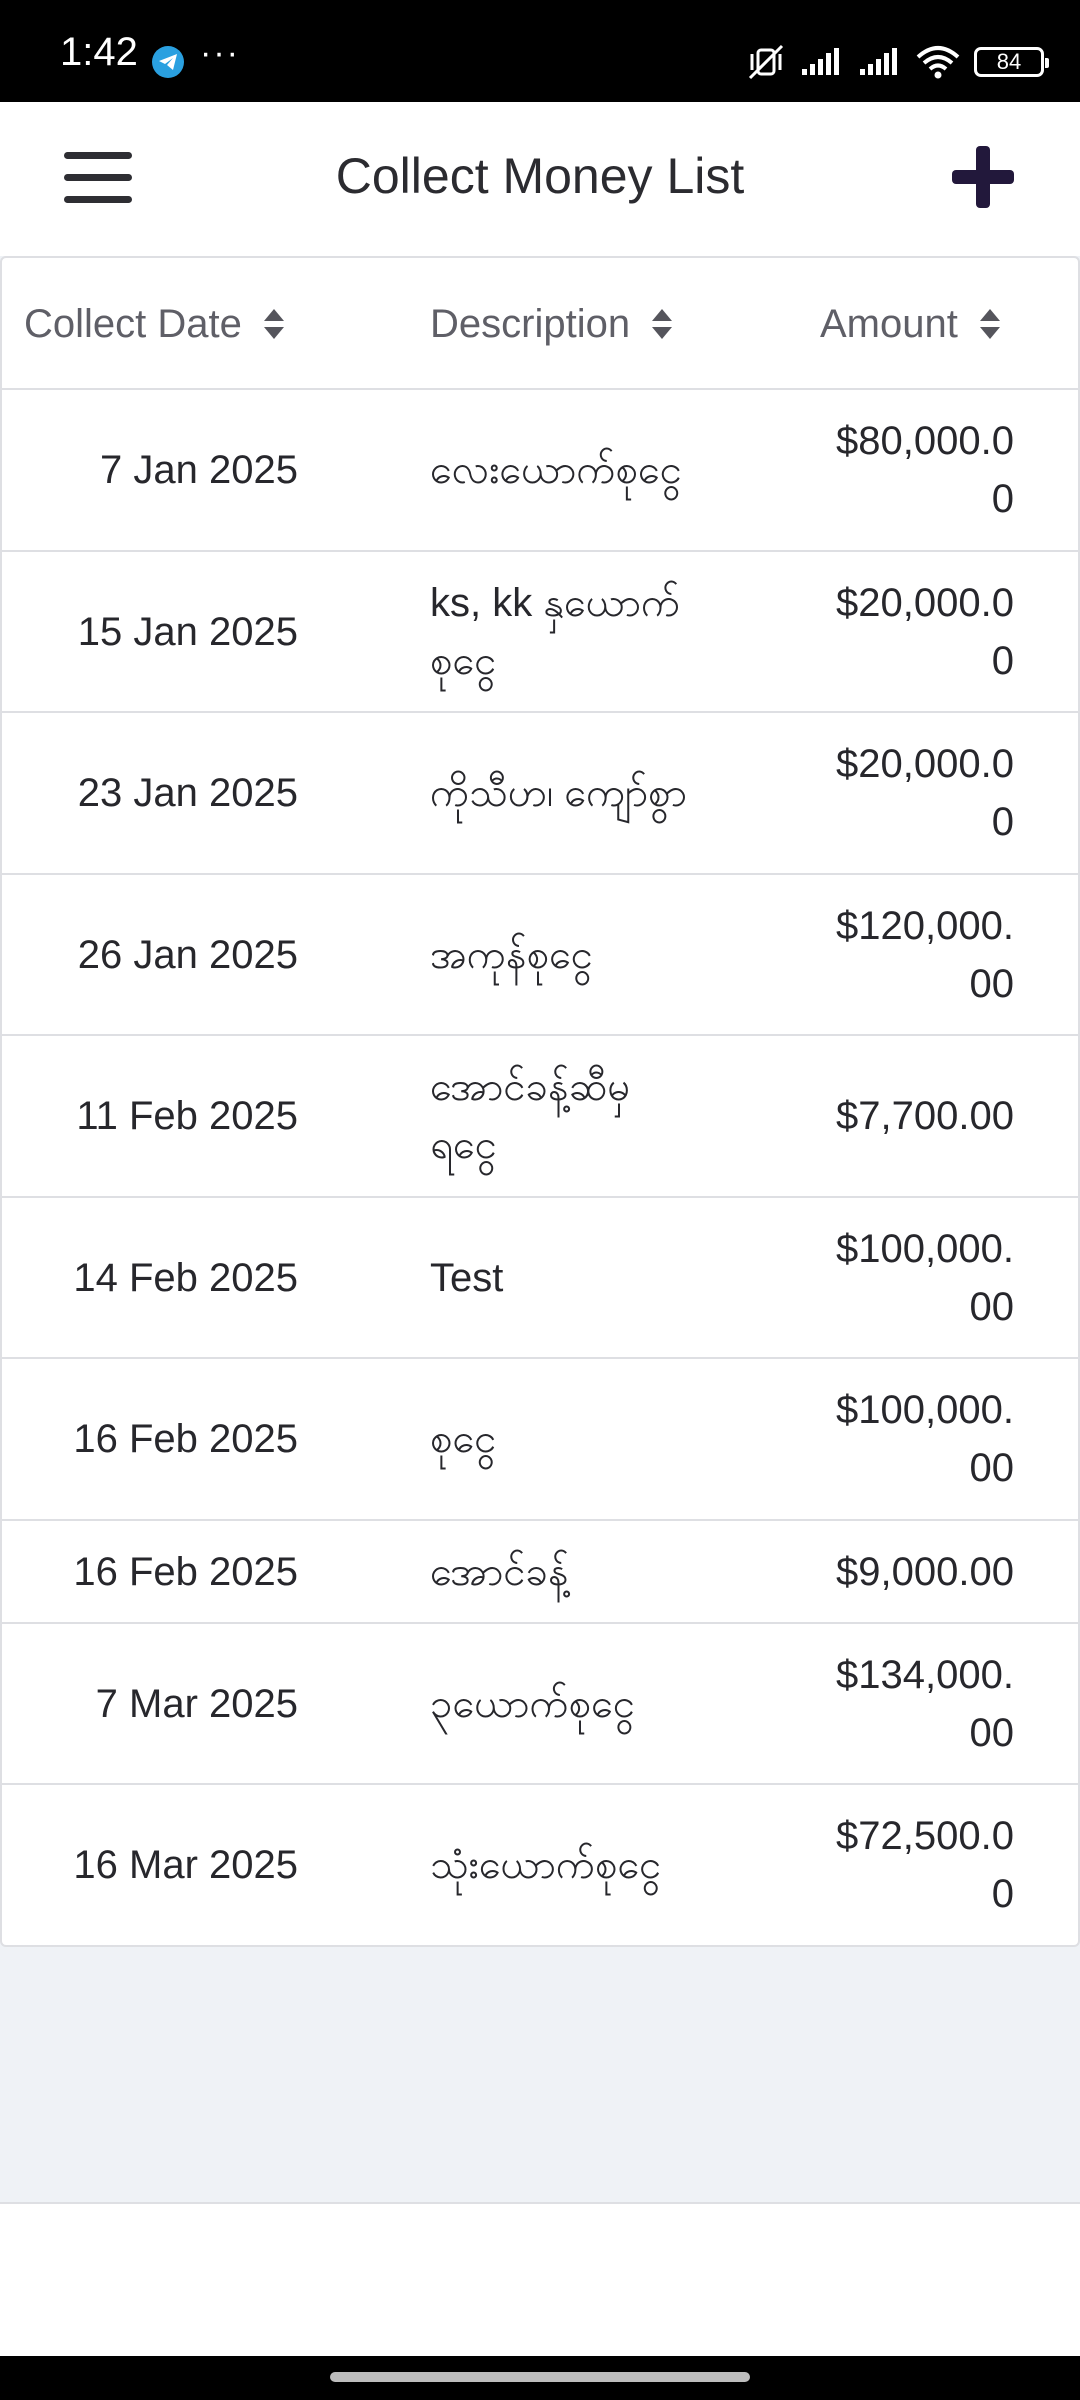  I want to click on status-bar: 1:42 ··· 84, so click(540, 51).